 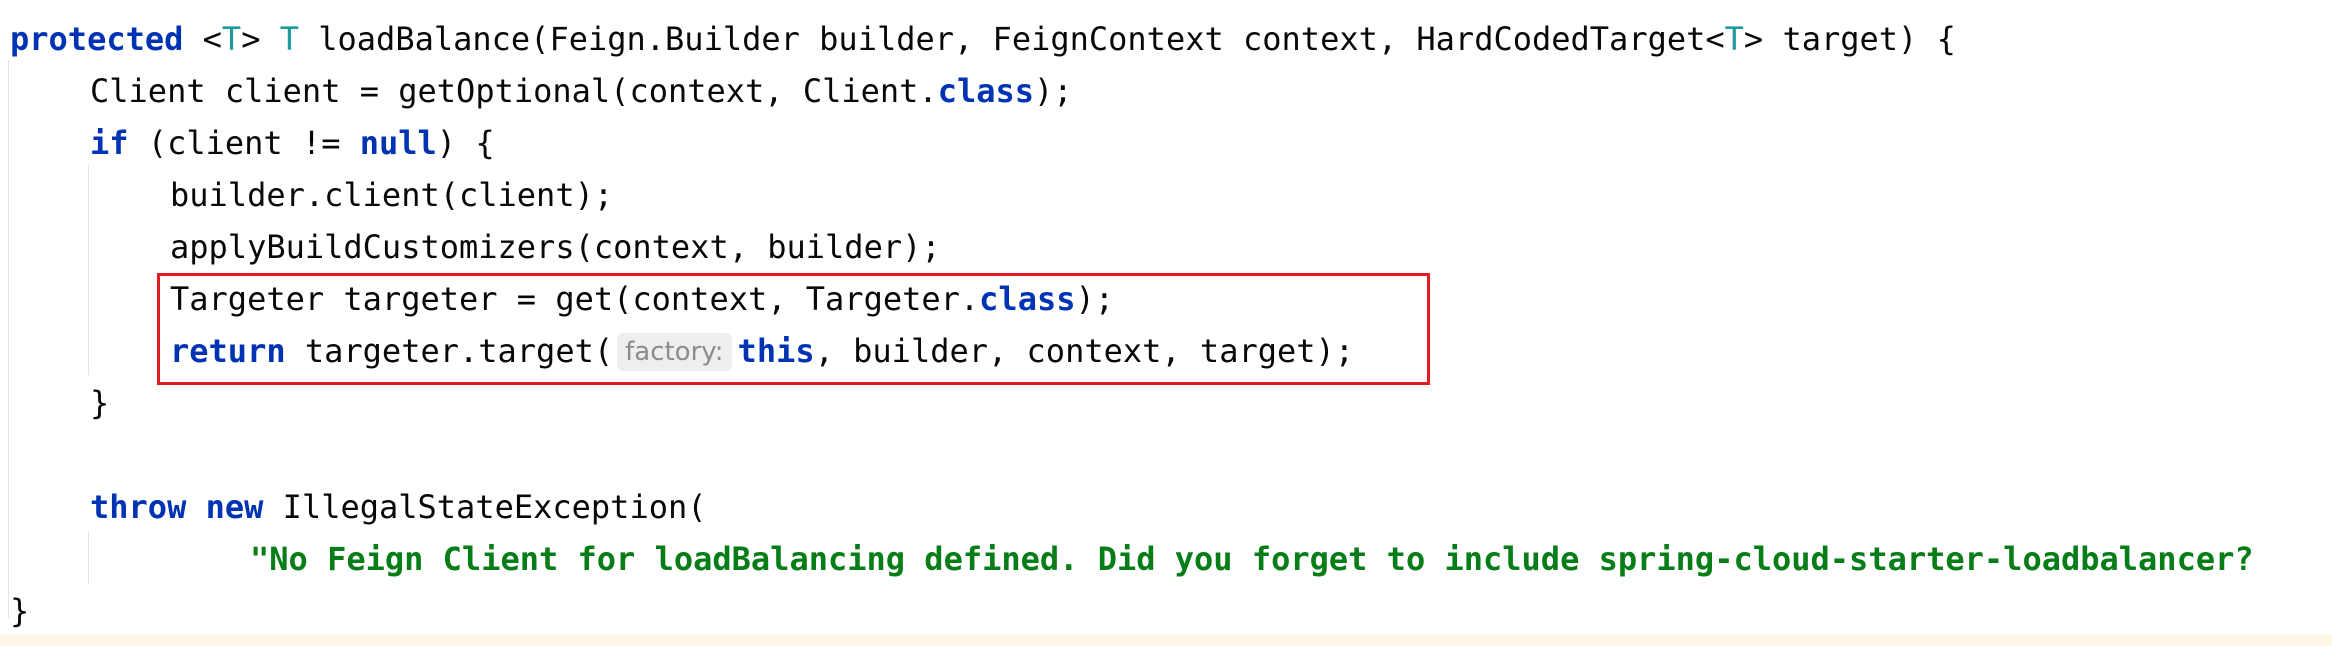 What do you see at coordinates (202, 39) in the screenshot?
I see `code-text: <` at bounding box center [202, 39].